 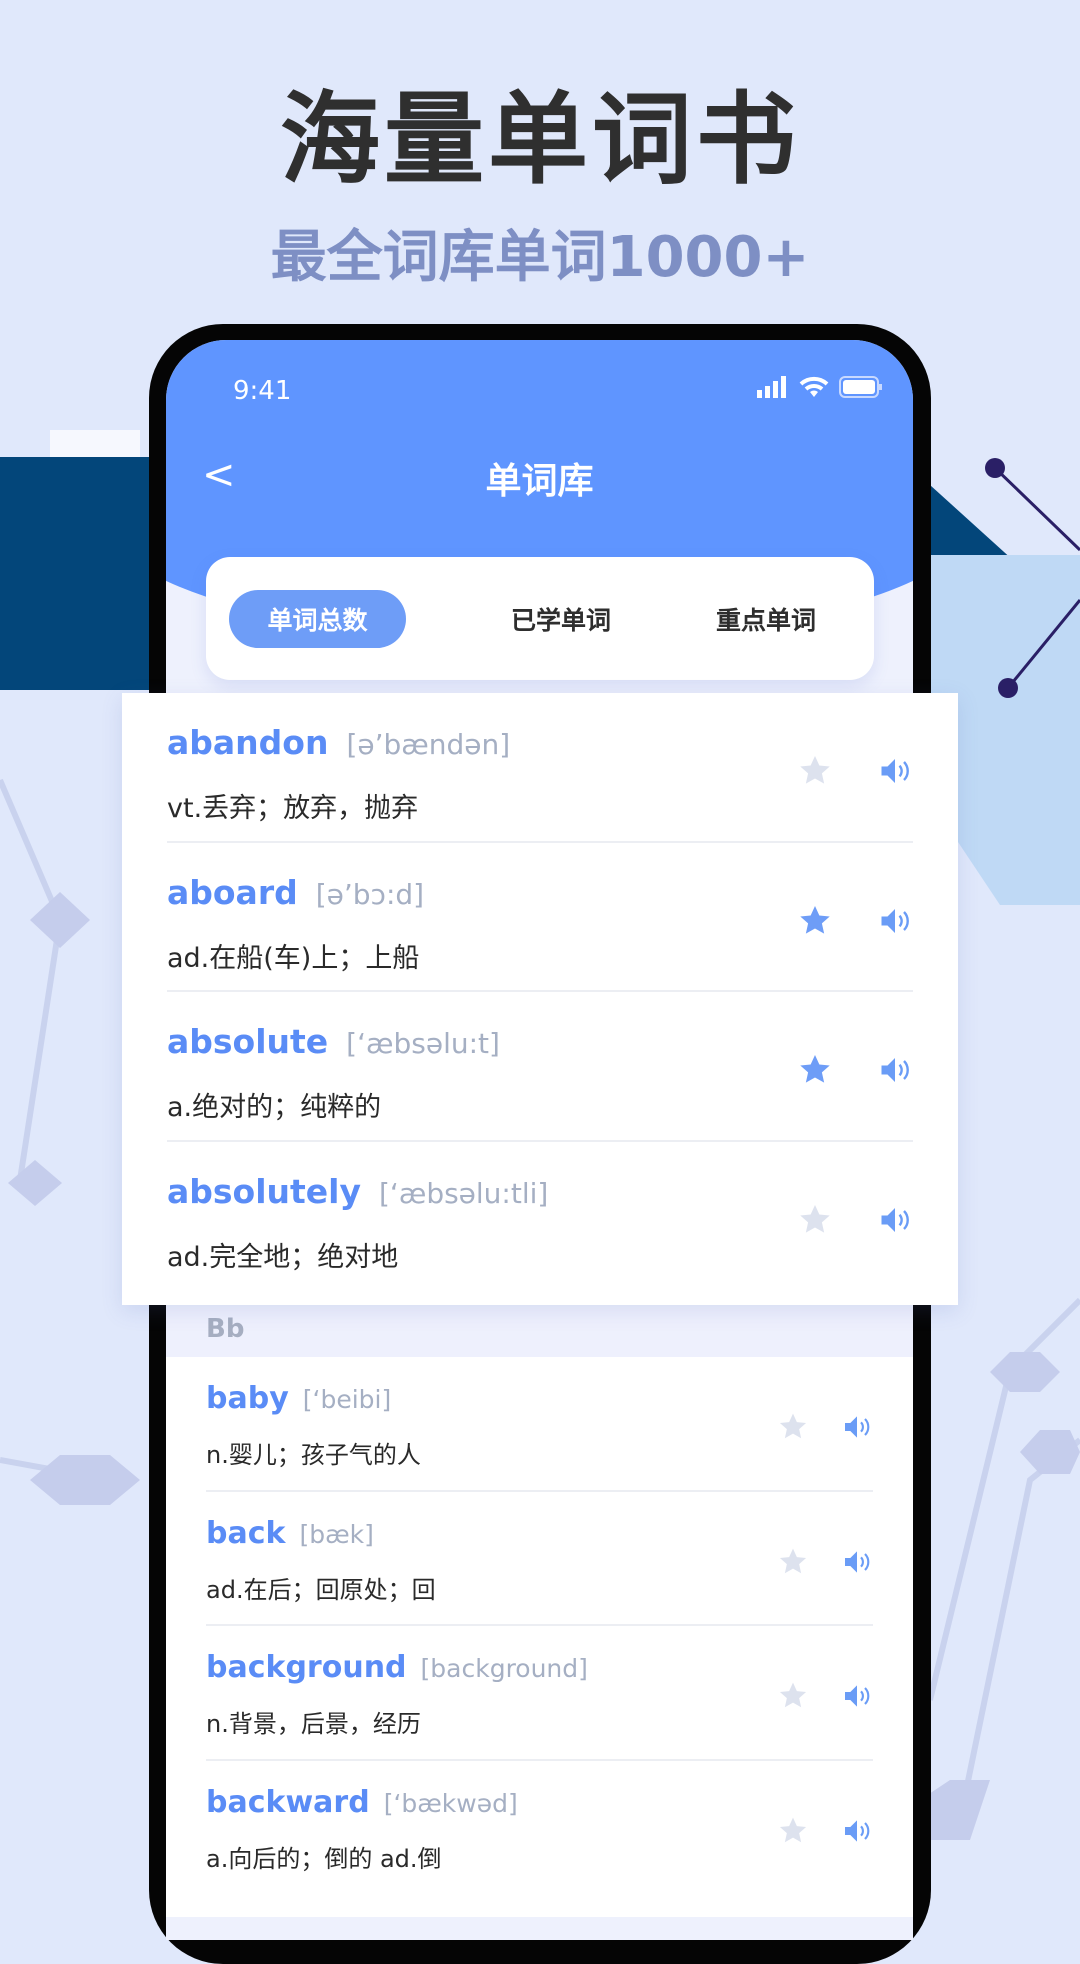 What do you see at coordinates (293, 808) in the screenshot?
I see `word-meaning: vt.丢弃；放弃，抛弃` at bounding box center [293, 808].